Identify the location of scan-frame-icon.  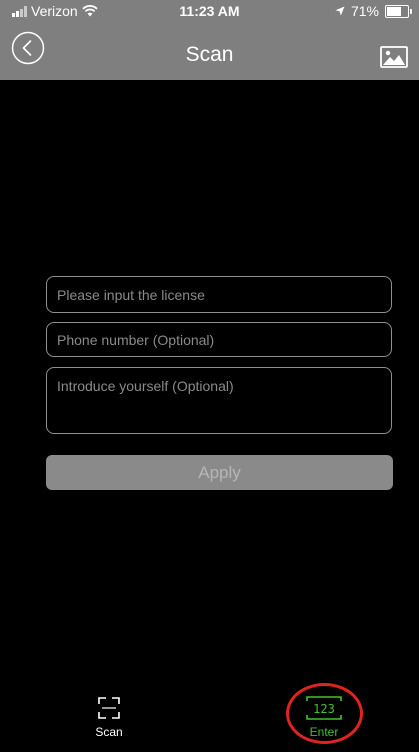
(109, 708).